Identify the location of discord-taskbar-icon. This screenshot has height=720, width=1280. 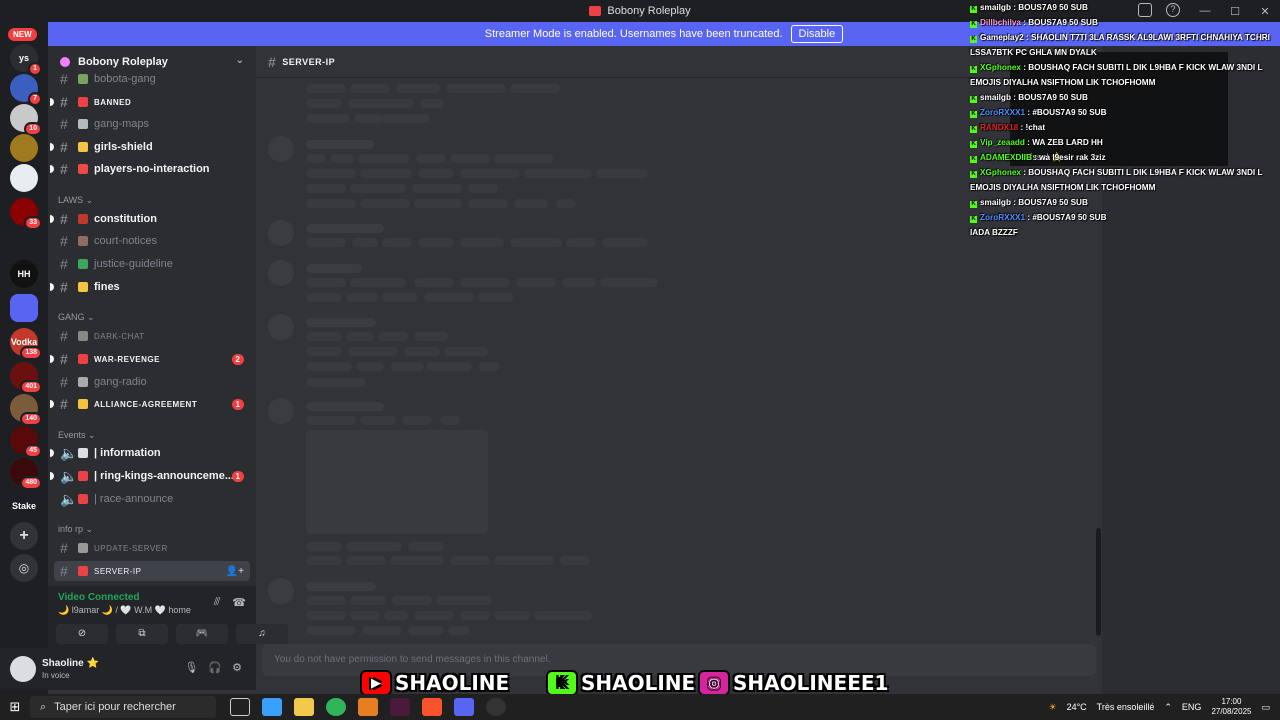
(464, 707).